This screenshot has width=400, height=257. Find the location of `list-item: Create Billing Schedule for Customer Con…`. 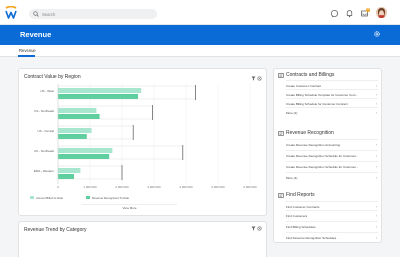

list-item: Create Billing Schedule for Customer Con… is located at coordinates (332, 102).